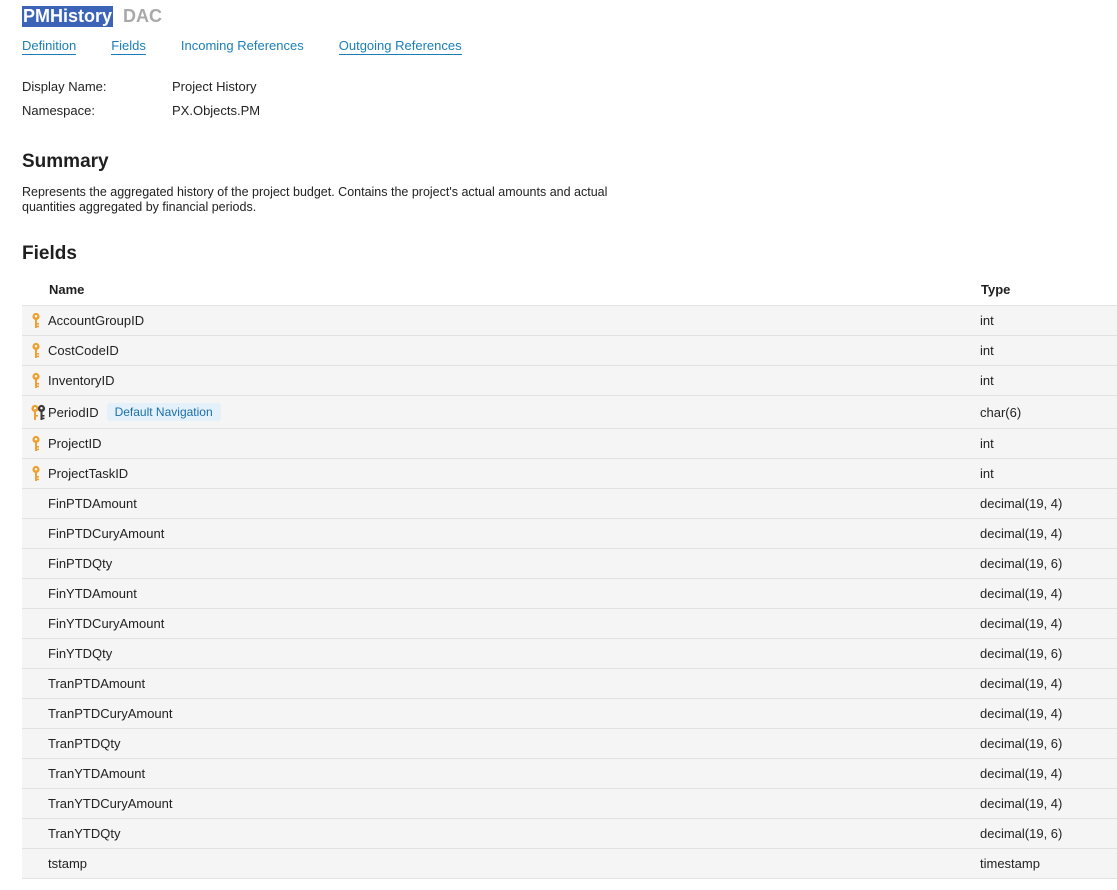  What do you see at coordinates (569, 684) in the screenshot?
I see `table-row: TranPTDAmount decimal(19, 4)` at bounding box center [569, 684].